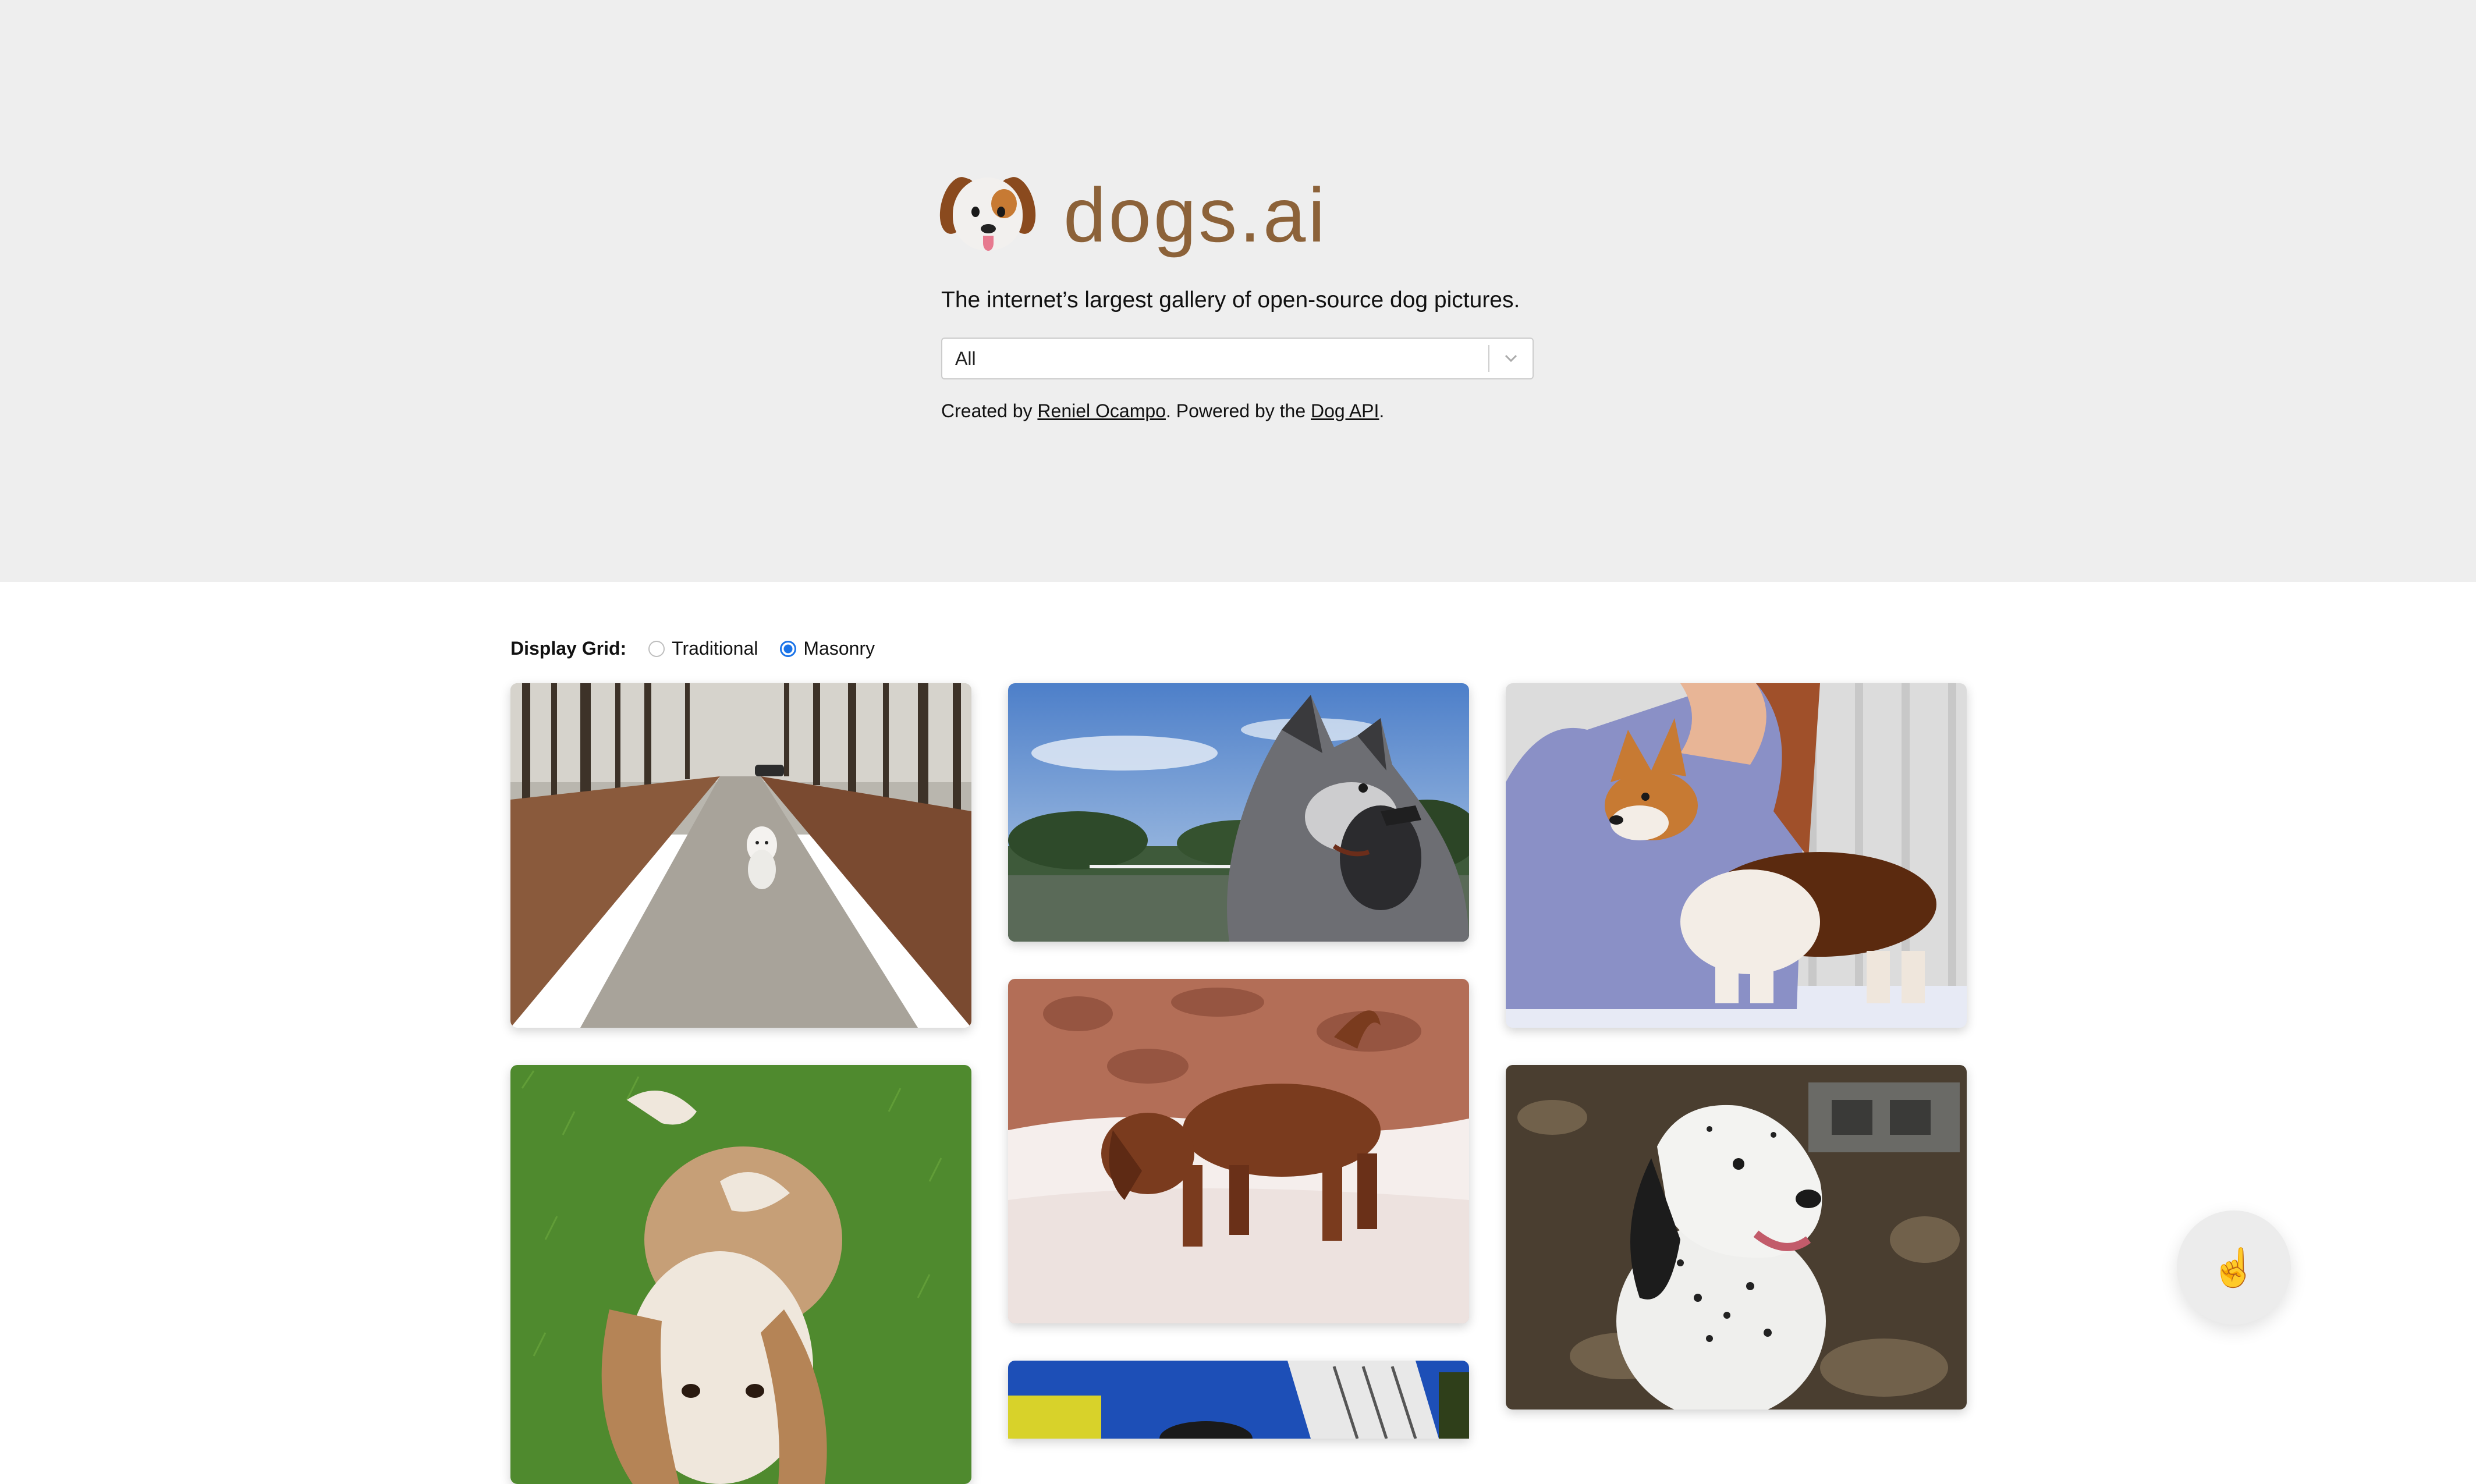  I want to click on brand: dogs.ai, so click(1233, 215).